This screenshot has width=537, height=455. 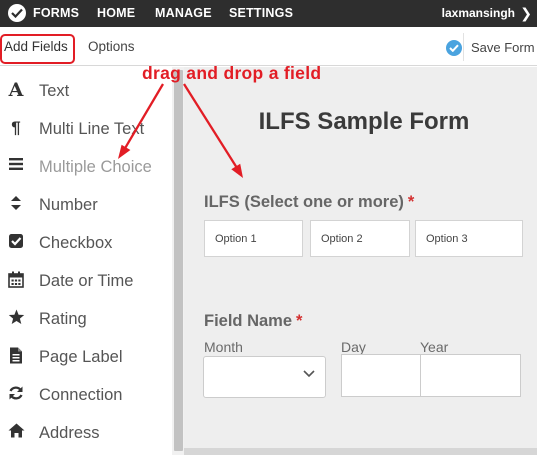 I want to click on font-icon: A, so click(x=16, y=90).